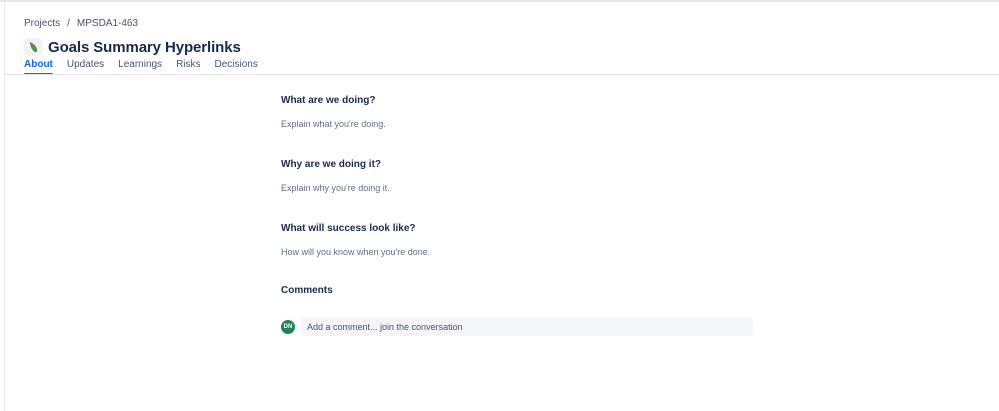 The image size is (999, 411). Describe the element at coordinates (527, 326) in the screenshot. I see `comment-input: Add a comment... join the conversation` at that location.